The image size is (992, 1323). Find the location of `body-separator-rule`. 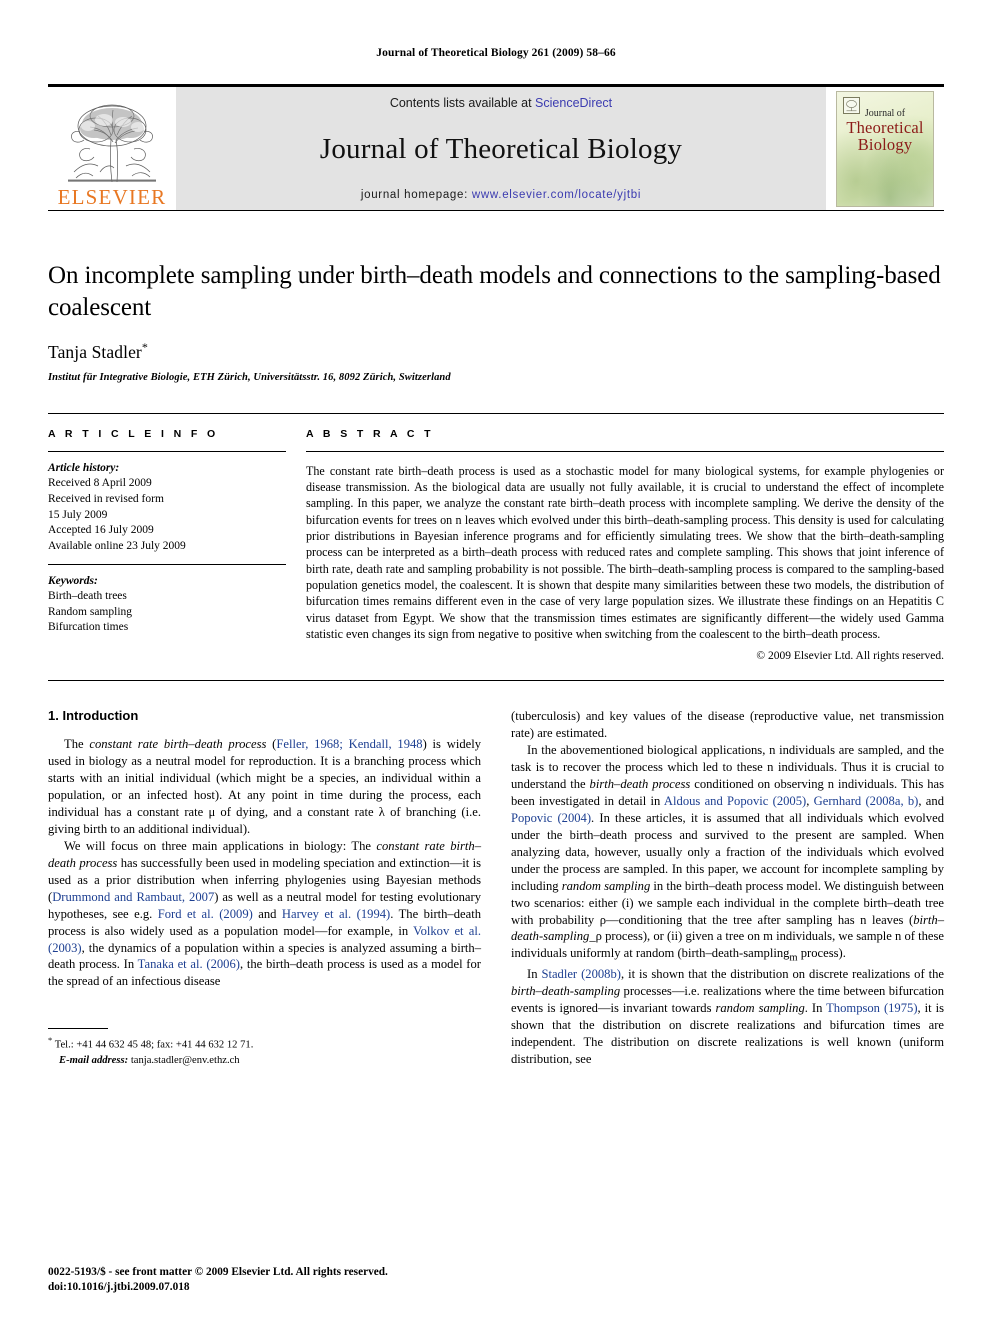

body-separator-rule is located at coordinates (496, 681).